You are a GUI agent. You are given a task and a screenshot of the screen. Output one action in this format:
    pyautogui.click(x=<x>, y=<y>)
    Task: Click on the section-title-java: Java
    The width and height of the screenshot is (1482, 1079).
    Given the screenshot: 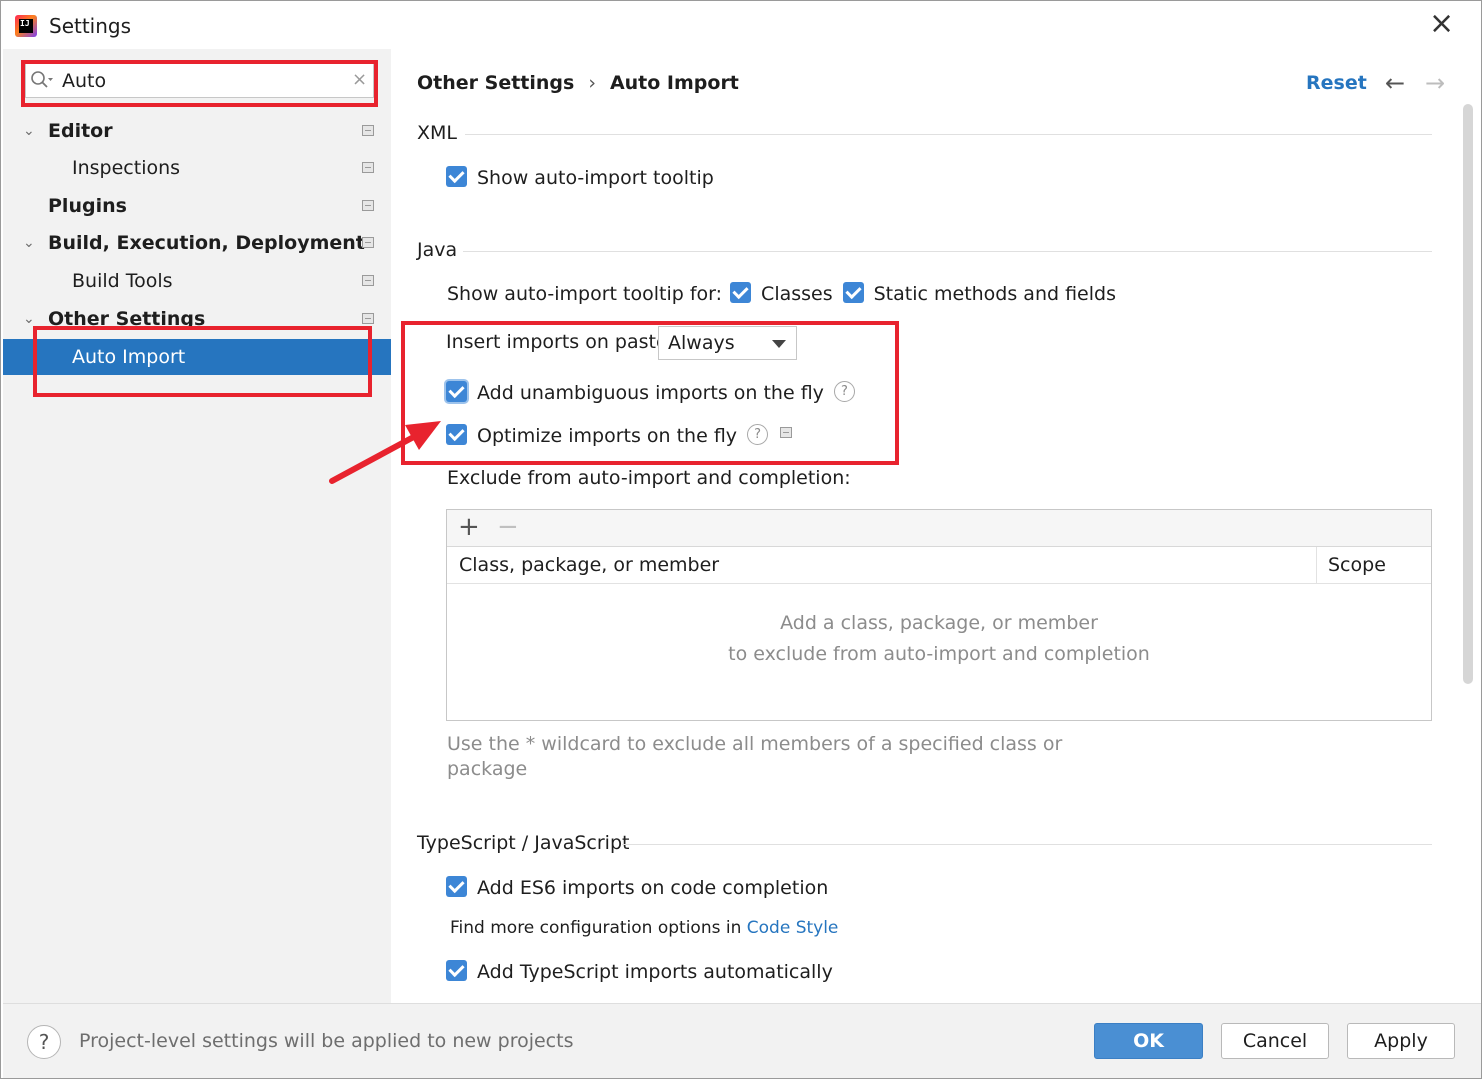 What is the action you would take?
    pyautogui.click(x=437, y=250)
    